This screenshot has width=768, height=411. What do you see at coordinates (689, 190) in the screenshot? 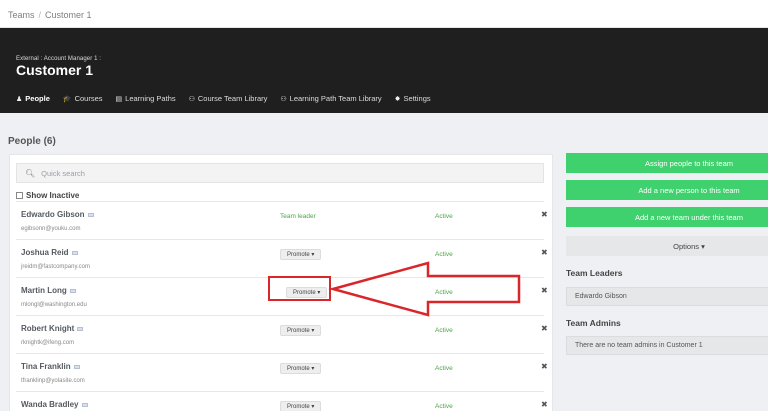
I see `button-label: Add a new person to this team` at bounding box center [689, 190].